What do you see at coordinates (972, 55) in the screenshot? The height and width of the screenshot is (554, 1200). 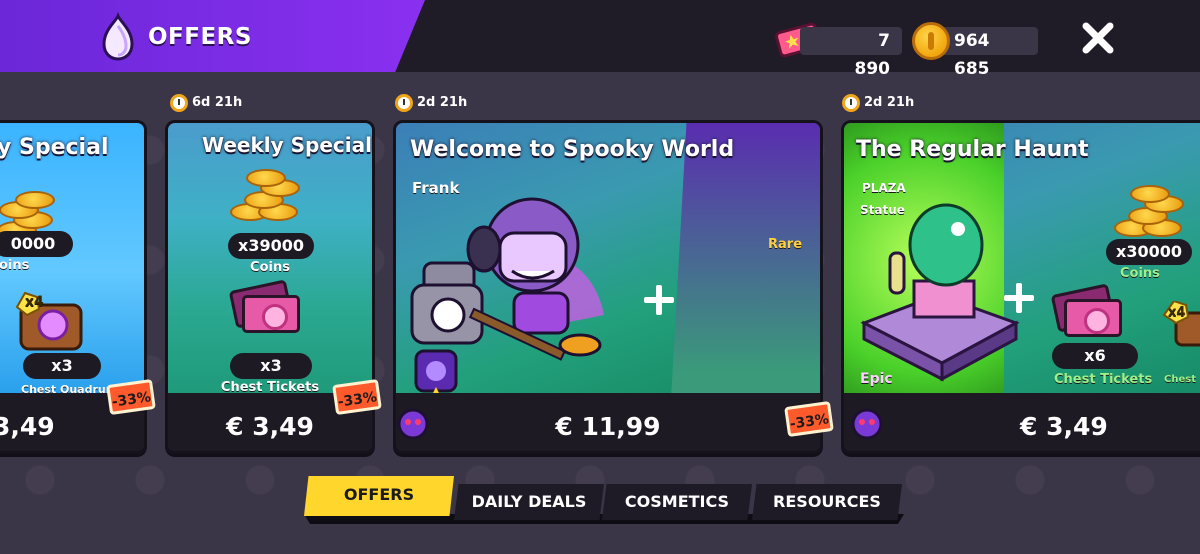 I see `coins-balance-value: 964 685` at bounding box center [972, 55].